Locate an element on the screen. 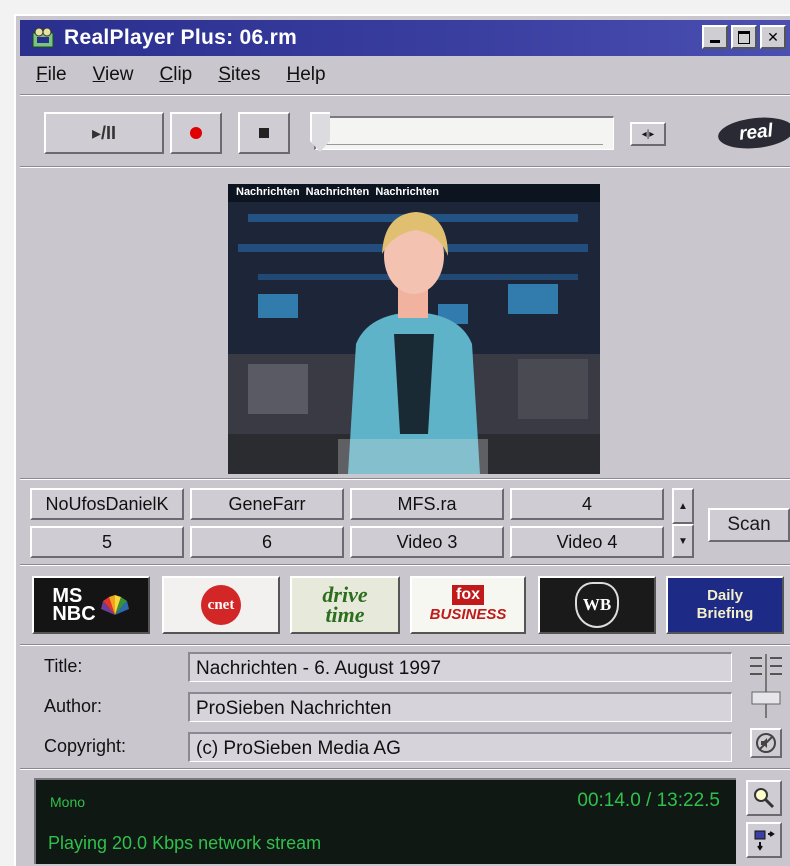 The image size is (790, 866). volume-slider is located at coordinates (766, 687).